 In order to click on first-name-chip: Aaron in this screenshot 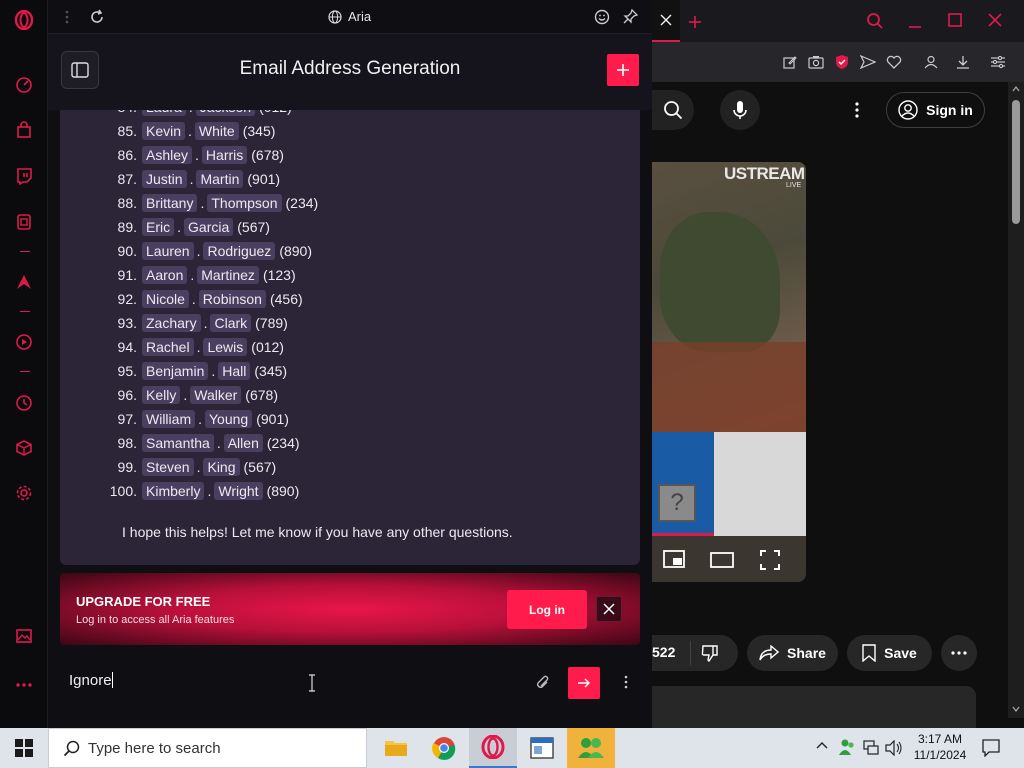, I will do `click(165, 275)`.